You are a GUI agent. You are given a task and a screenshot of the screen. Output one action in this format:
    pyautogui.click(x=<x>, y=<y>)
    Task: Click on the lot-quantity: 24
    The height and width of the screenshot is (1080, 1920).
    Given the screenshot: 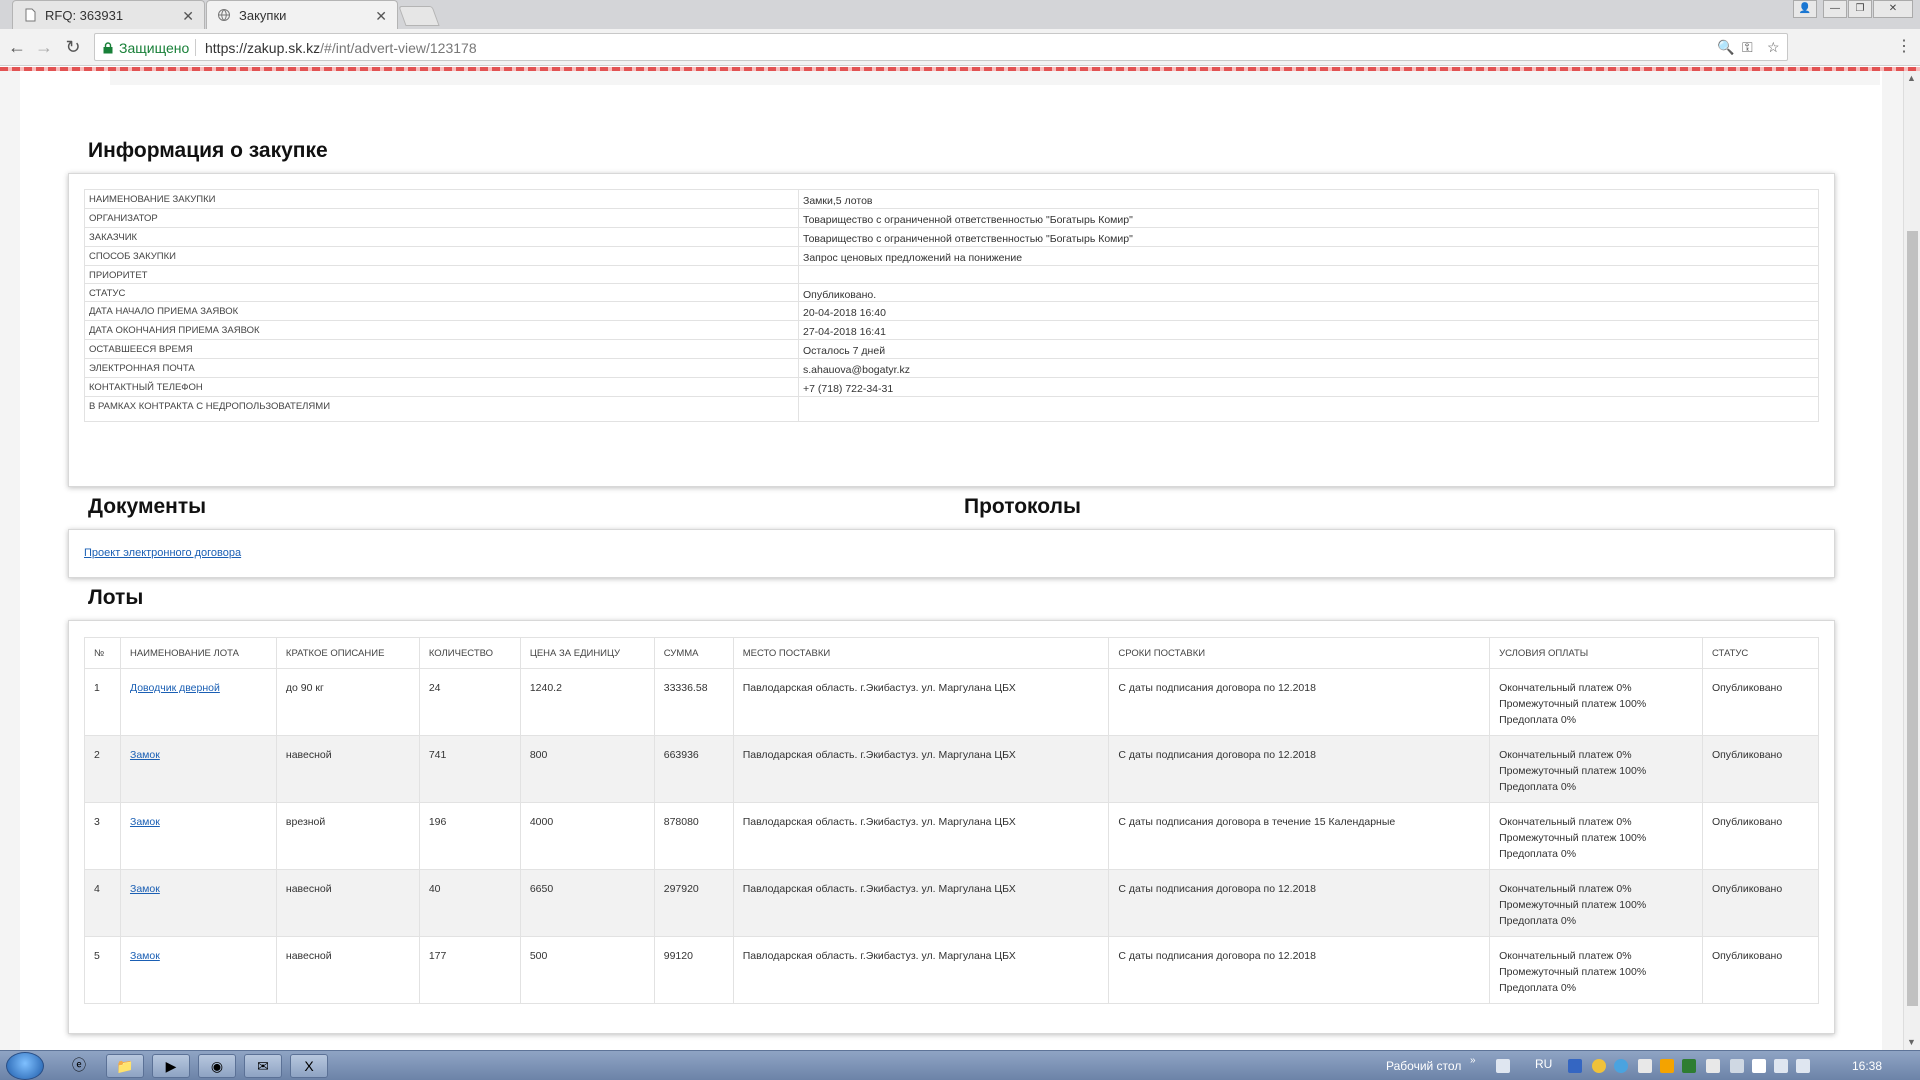 What is the action you would take?
    pyautogui.click(x=469, y=702)
    